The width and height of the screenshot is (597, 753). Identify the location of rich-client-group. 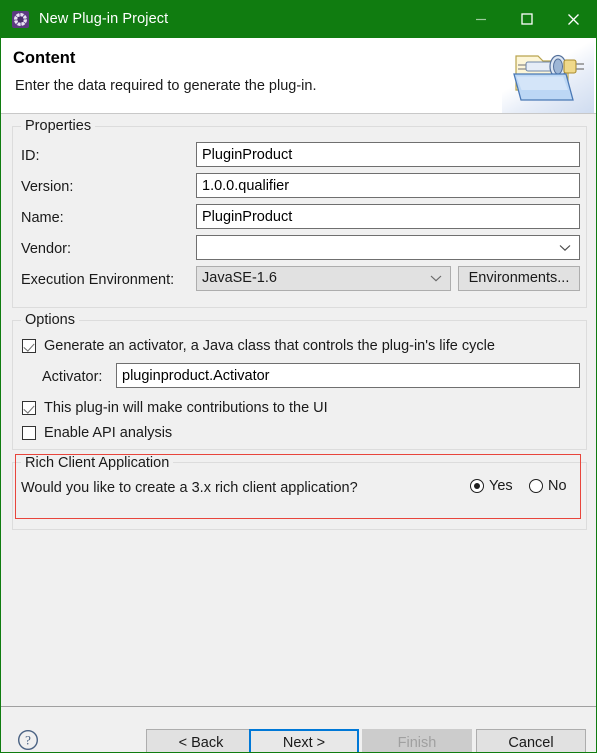
(299, 496).